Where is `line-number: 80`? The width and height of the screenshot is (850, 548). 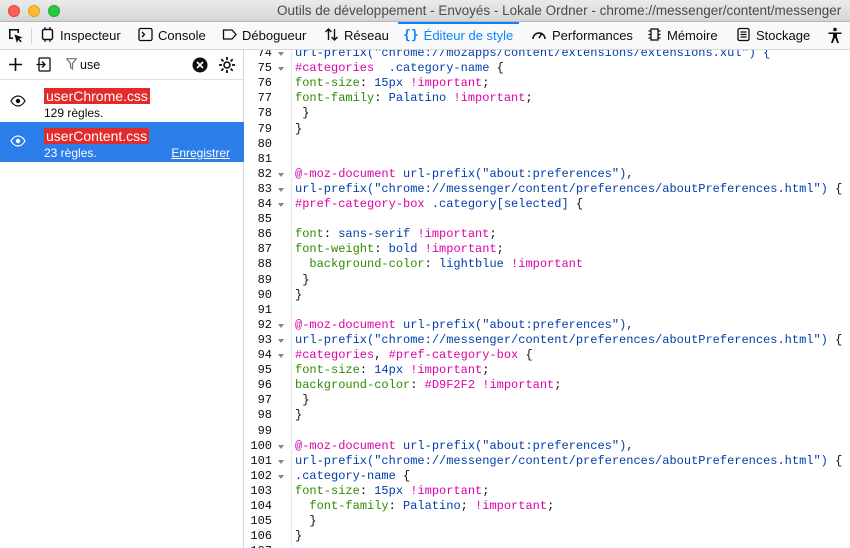 line-number: 80 is located at coordinates (264, 143).